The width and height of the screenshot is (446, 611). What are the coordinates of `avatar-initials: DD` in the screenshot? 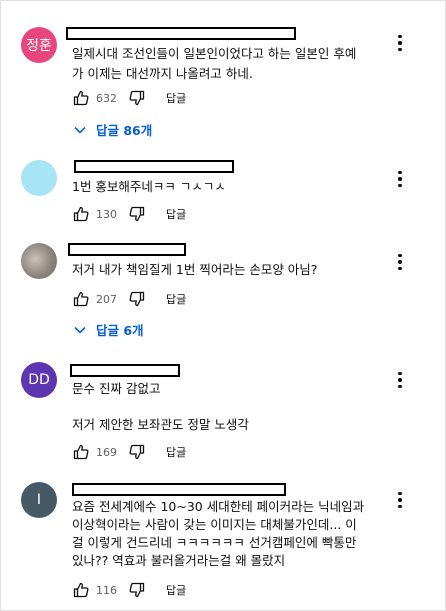 It's located at (39, 380).